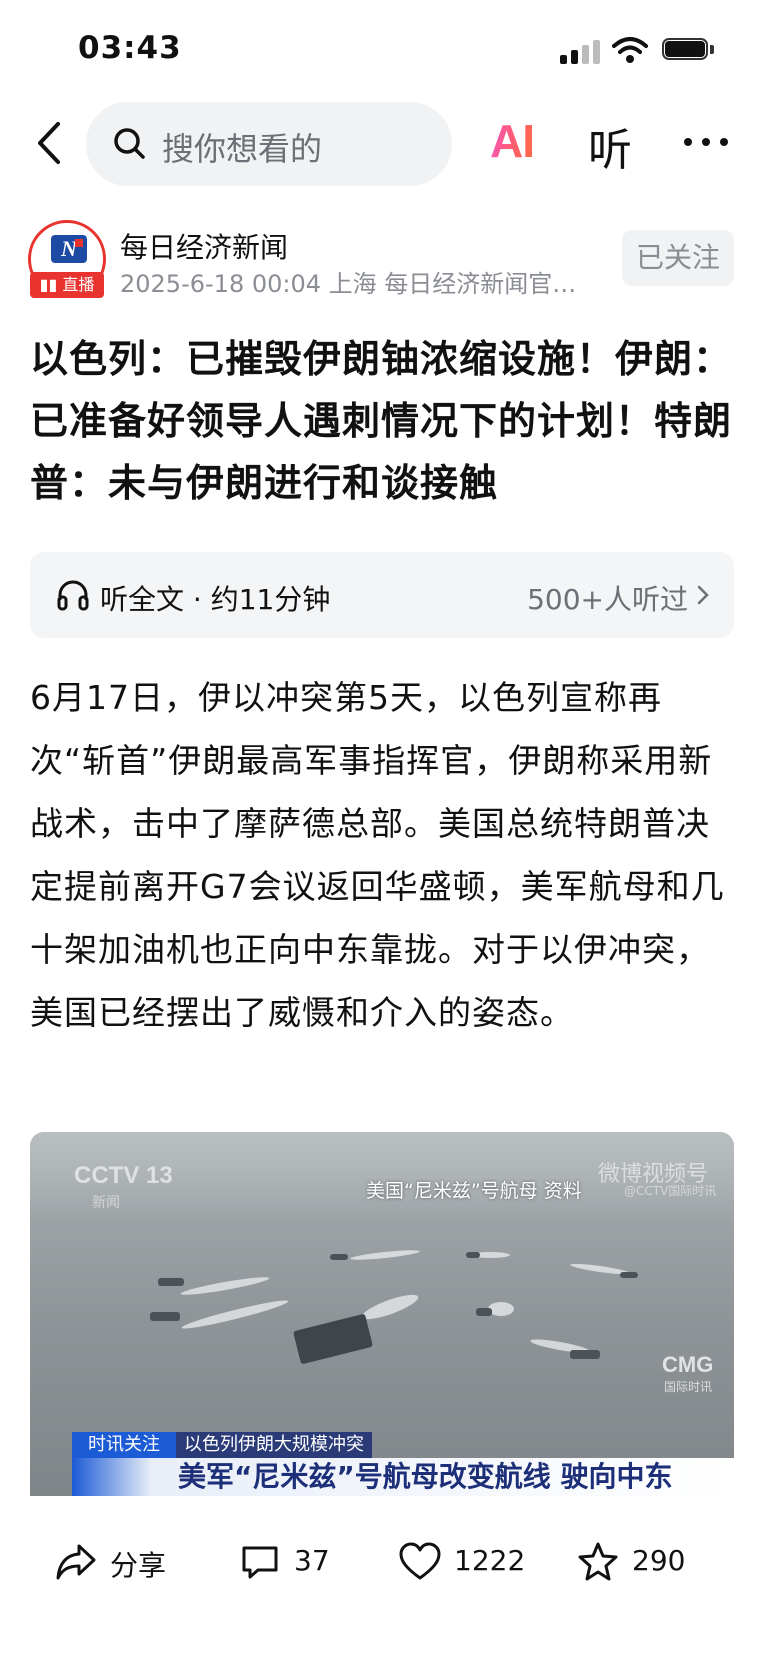 The image size is (768, 1663). What do you see at coordinates (512, 141) in the screenshot?
I see `ai-button: AI` at bounding box center [512, 141].